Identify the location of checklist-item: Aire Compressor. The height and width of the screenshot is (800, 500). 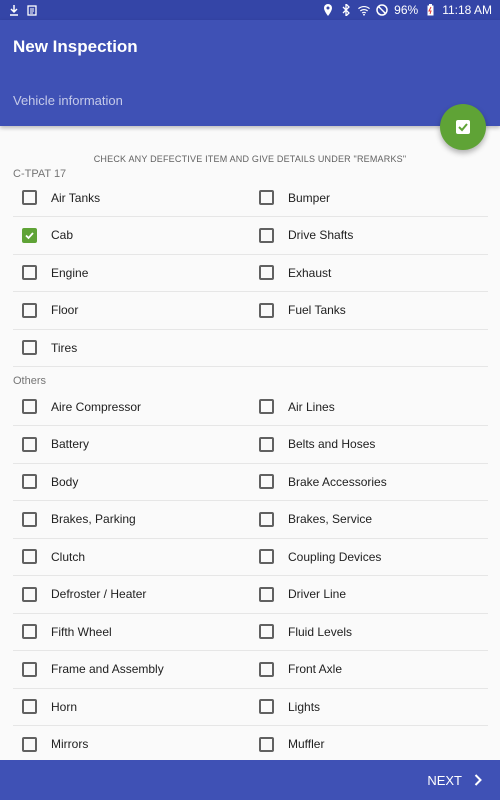
(81, 406).